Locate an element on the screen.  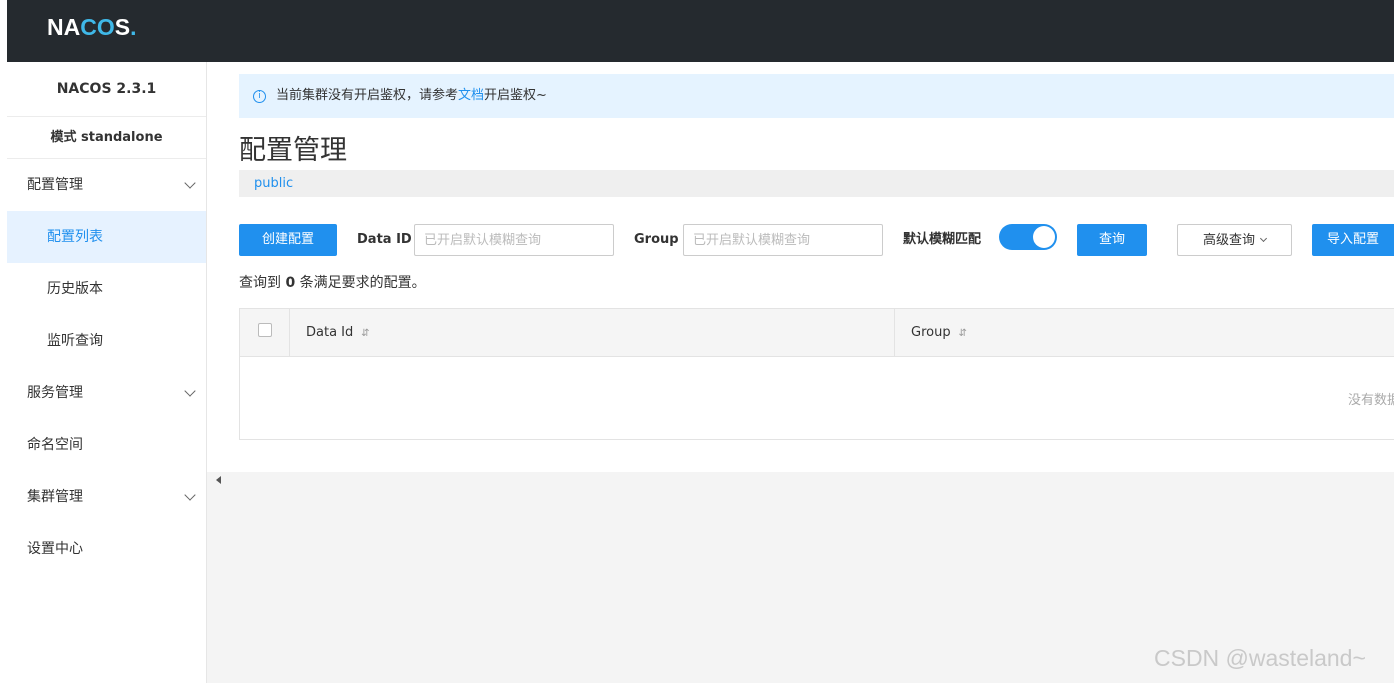
scroll-left-arrow-icon is located at coordinates (218, 480).